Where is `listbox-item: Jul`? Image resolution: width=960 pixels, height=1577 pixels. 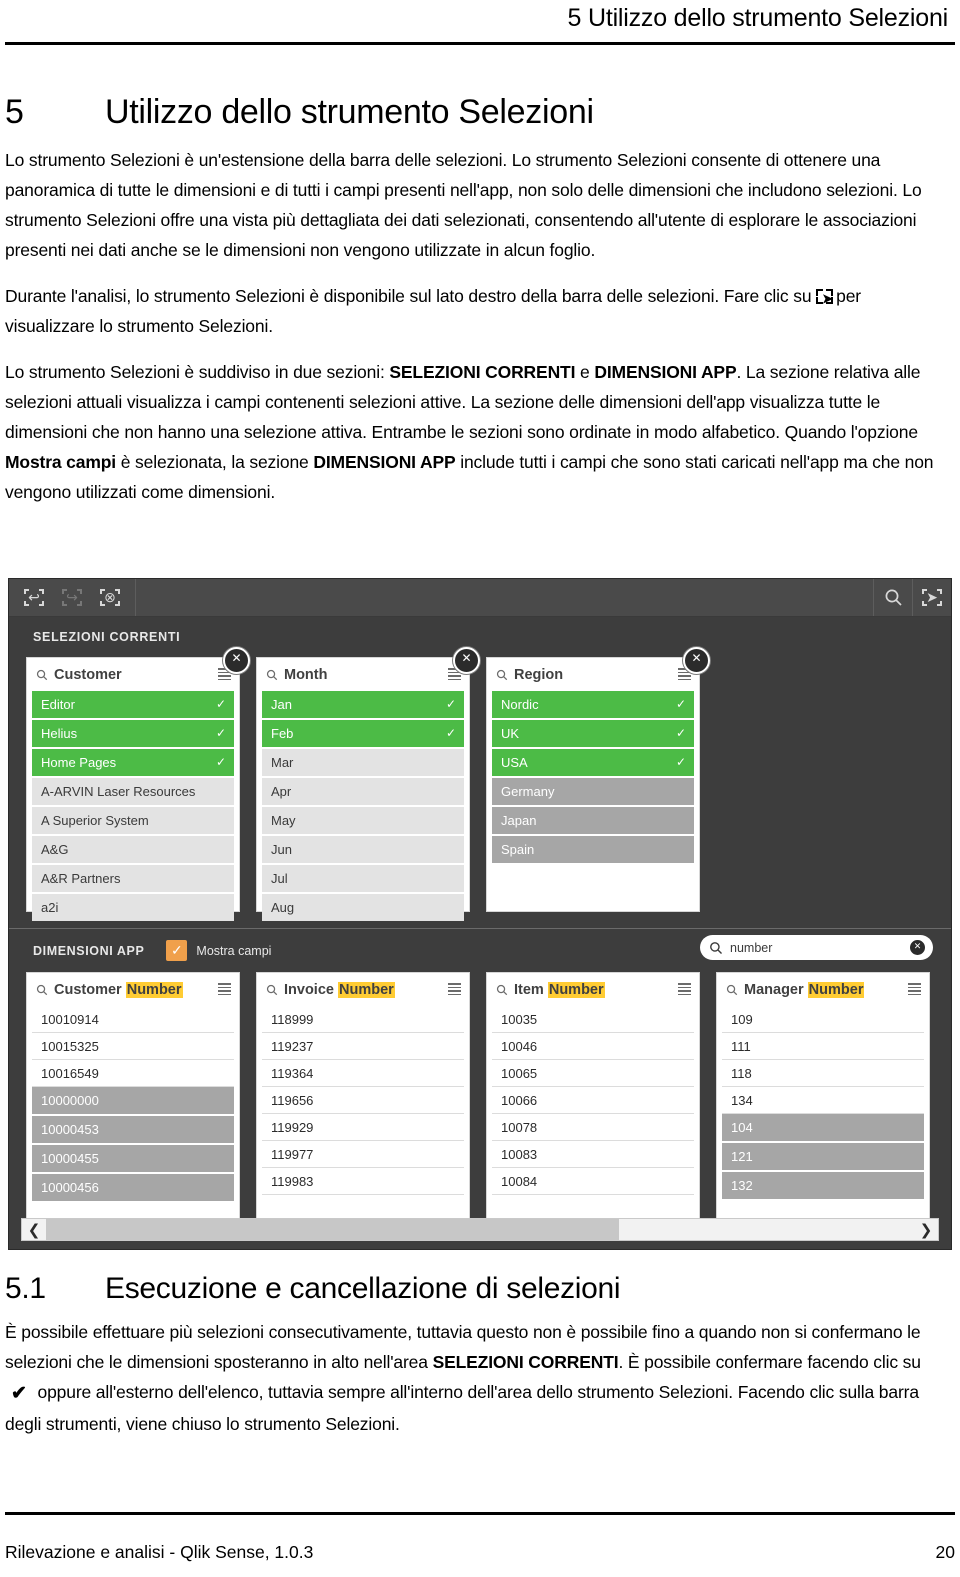
listbox-item: Jul is located at coordinates (363, 878).